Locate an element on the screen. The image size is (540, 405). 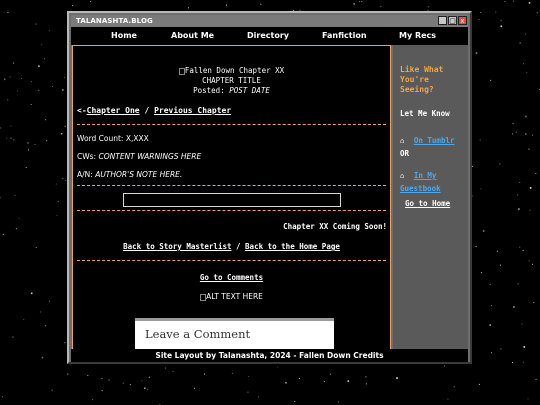
window-title: TALANASHTA.BLOG is located at coordinates (114, 21).